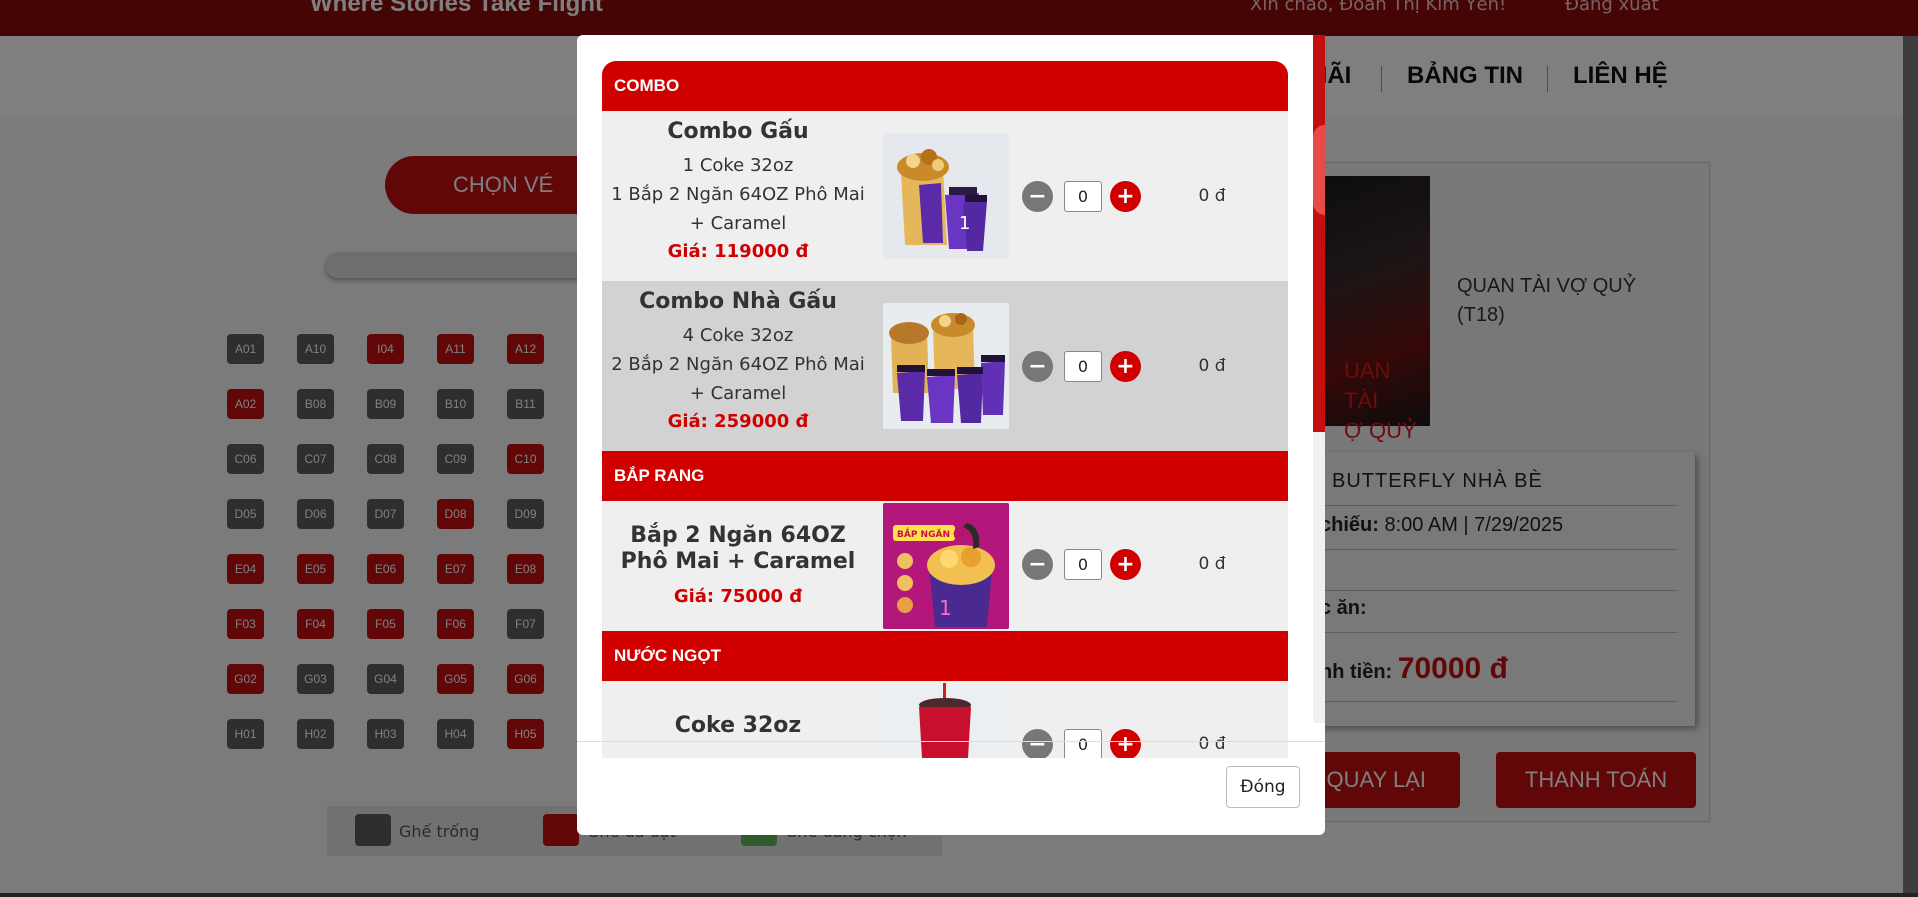  I want to click on menu-item-name: Combo Nhà Gấu, so click(738, 301).